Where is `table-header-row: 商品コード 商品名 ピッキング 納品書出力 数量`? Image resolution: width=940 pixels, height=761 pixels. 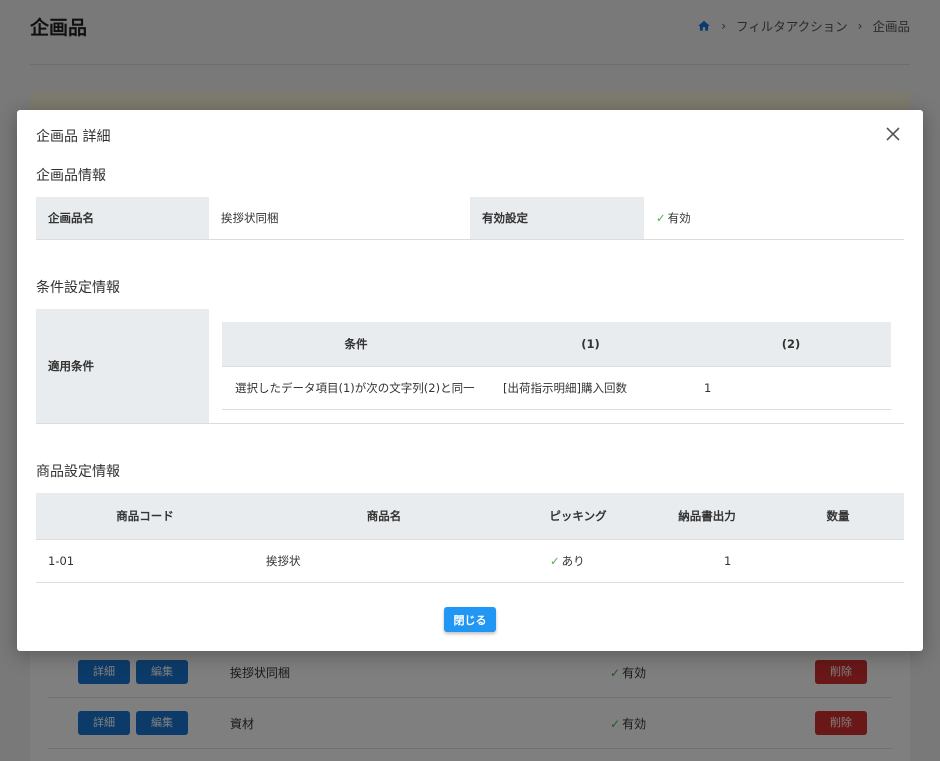
table-header-row: 商品コード 商品名 ピッキング 納品書出力 数量 is located at coordinates (470, 516).